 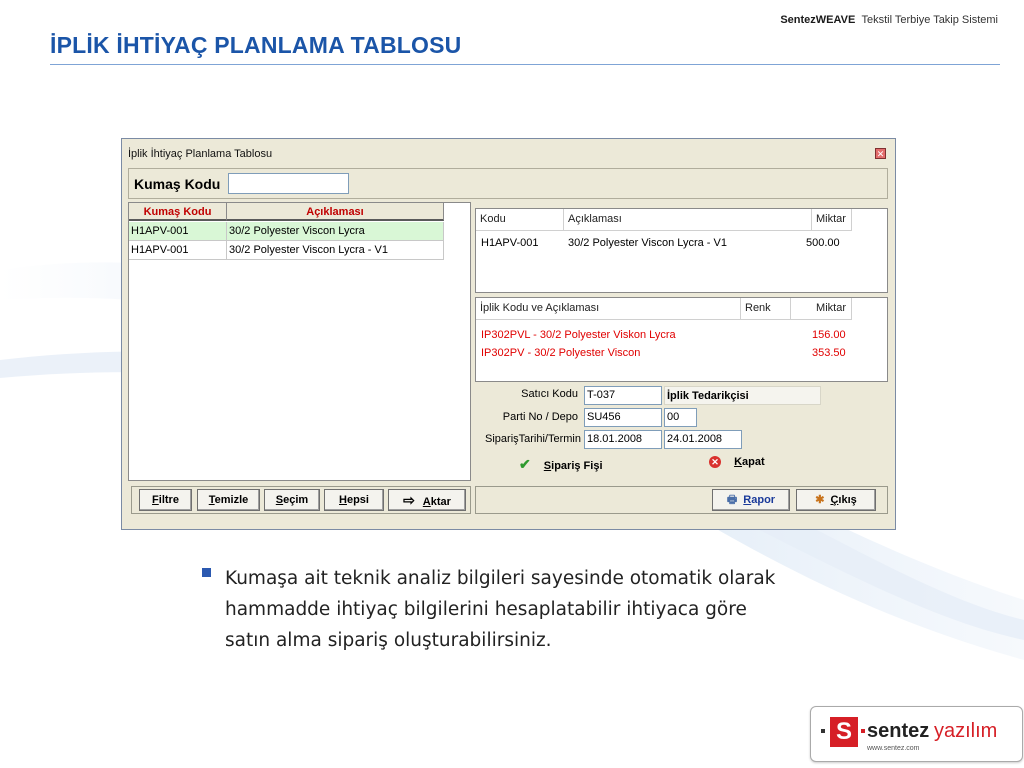 I want to click on clear-button: Temizle, so click(x=228, y=500).